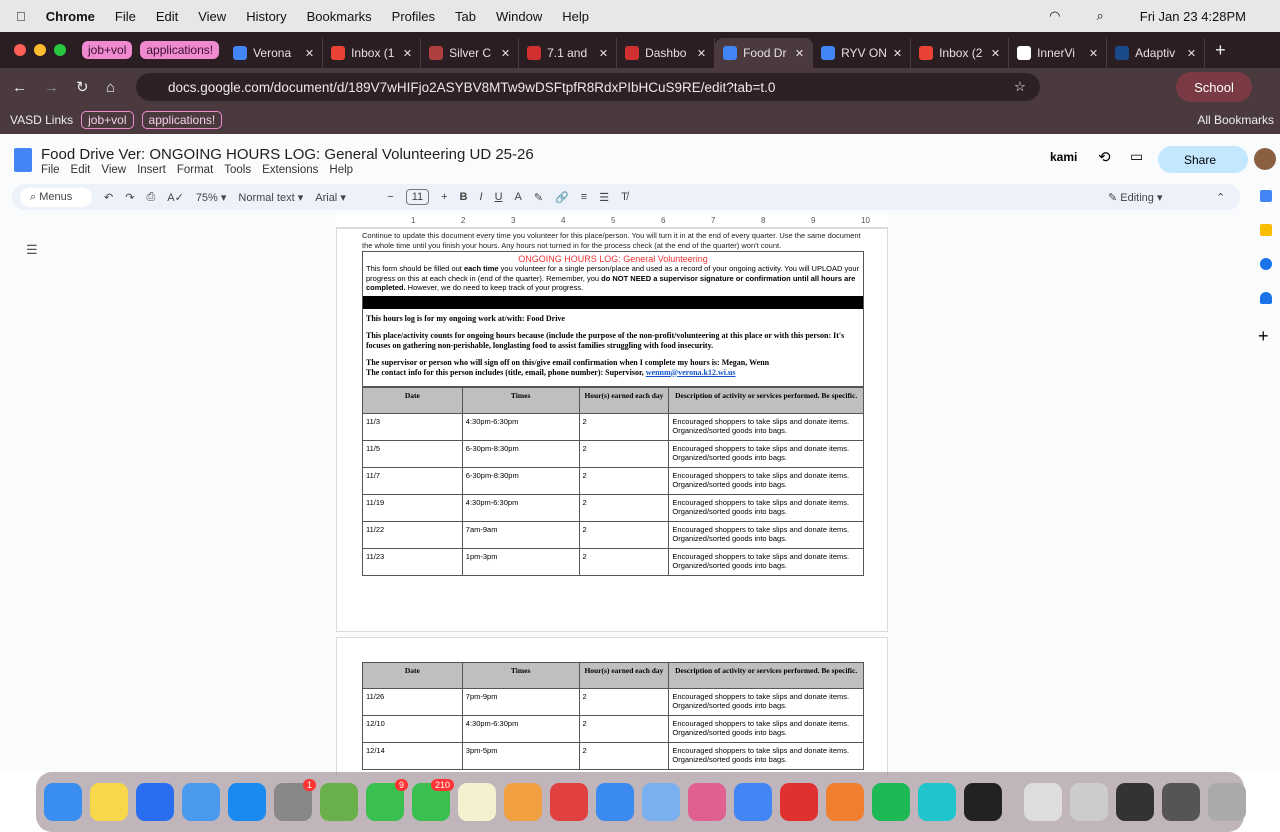  Describe the element at coordinates (1266, 264) in the screenshot. I see `tasks-icon` at that location.